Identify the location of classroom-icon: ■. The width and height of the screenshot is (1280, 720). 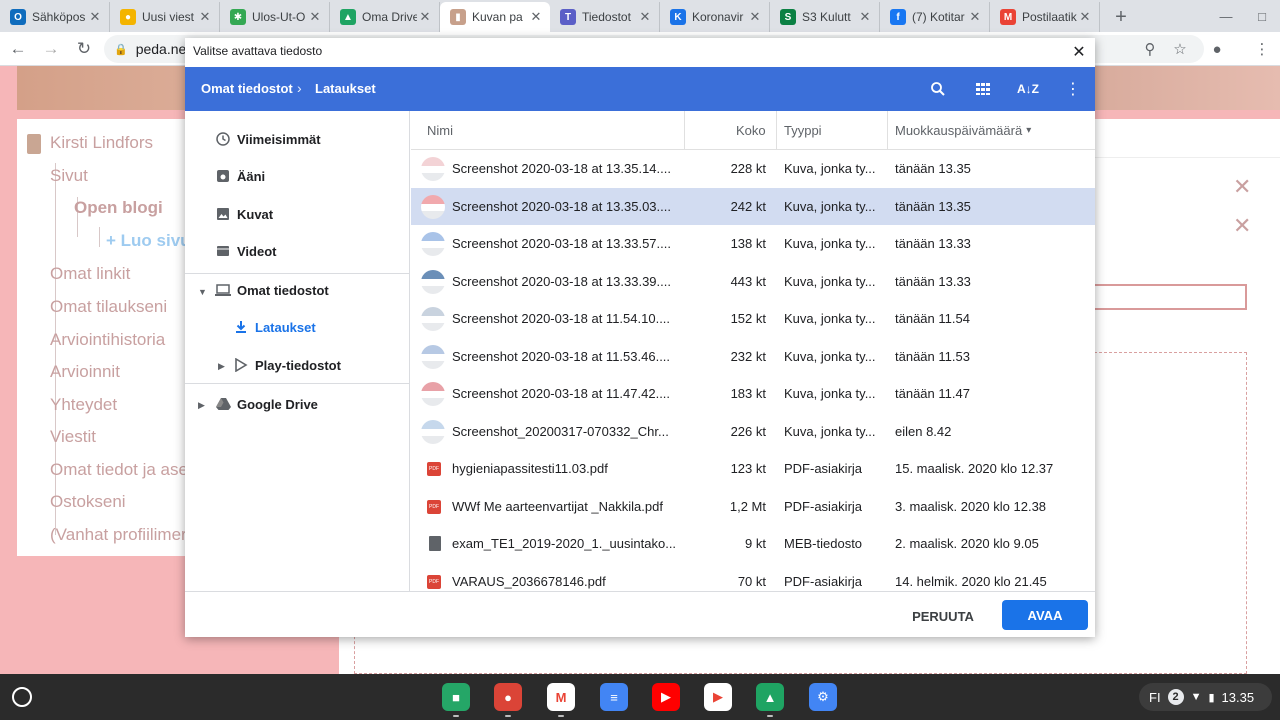
(456, 697).